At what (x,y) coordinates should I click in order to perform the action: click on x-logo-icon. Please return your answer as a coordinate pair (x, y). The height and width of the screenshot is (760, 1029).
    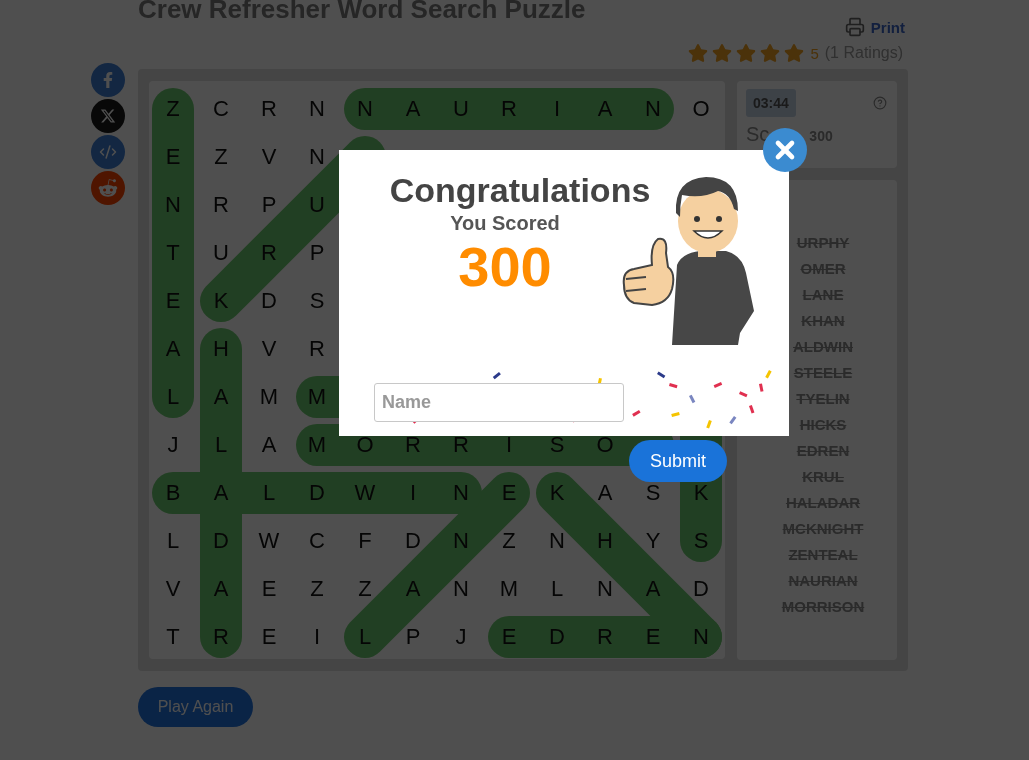
    Looking at the image, I should click on (108, 116).